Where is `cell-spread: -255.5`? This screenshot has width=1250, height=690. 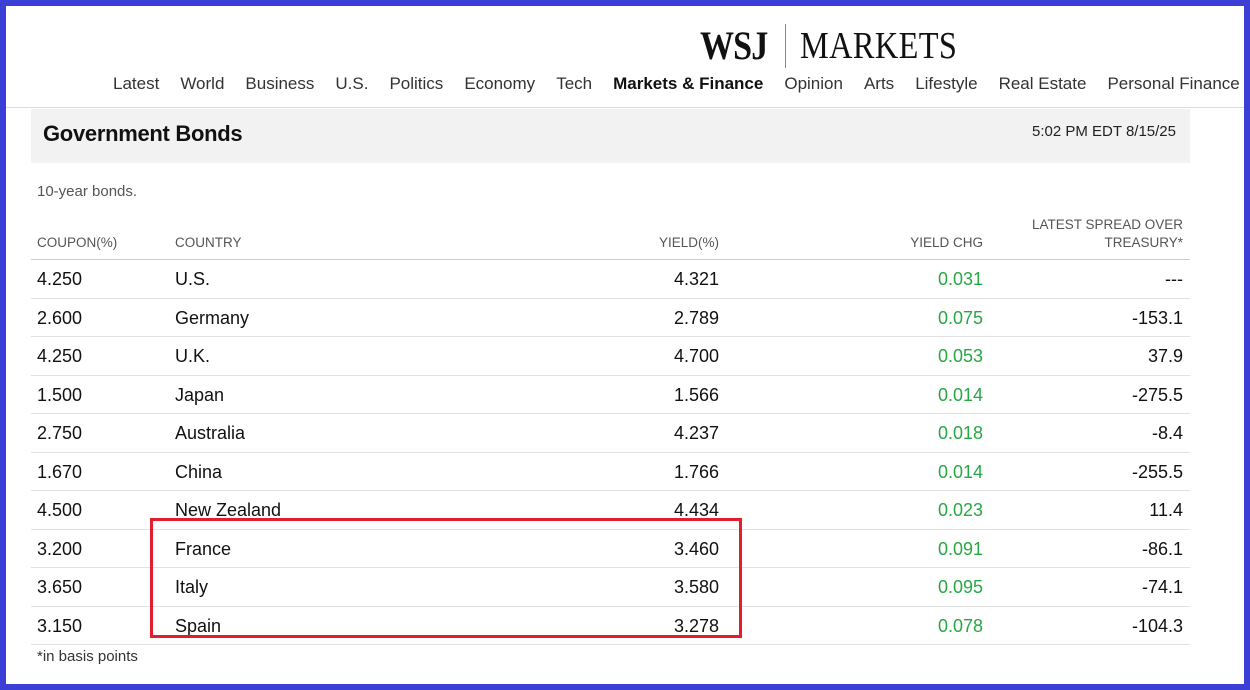
cell-spread: -255.5 is located at coordinates (1157, 471).